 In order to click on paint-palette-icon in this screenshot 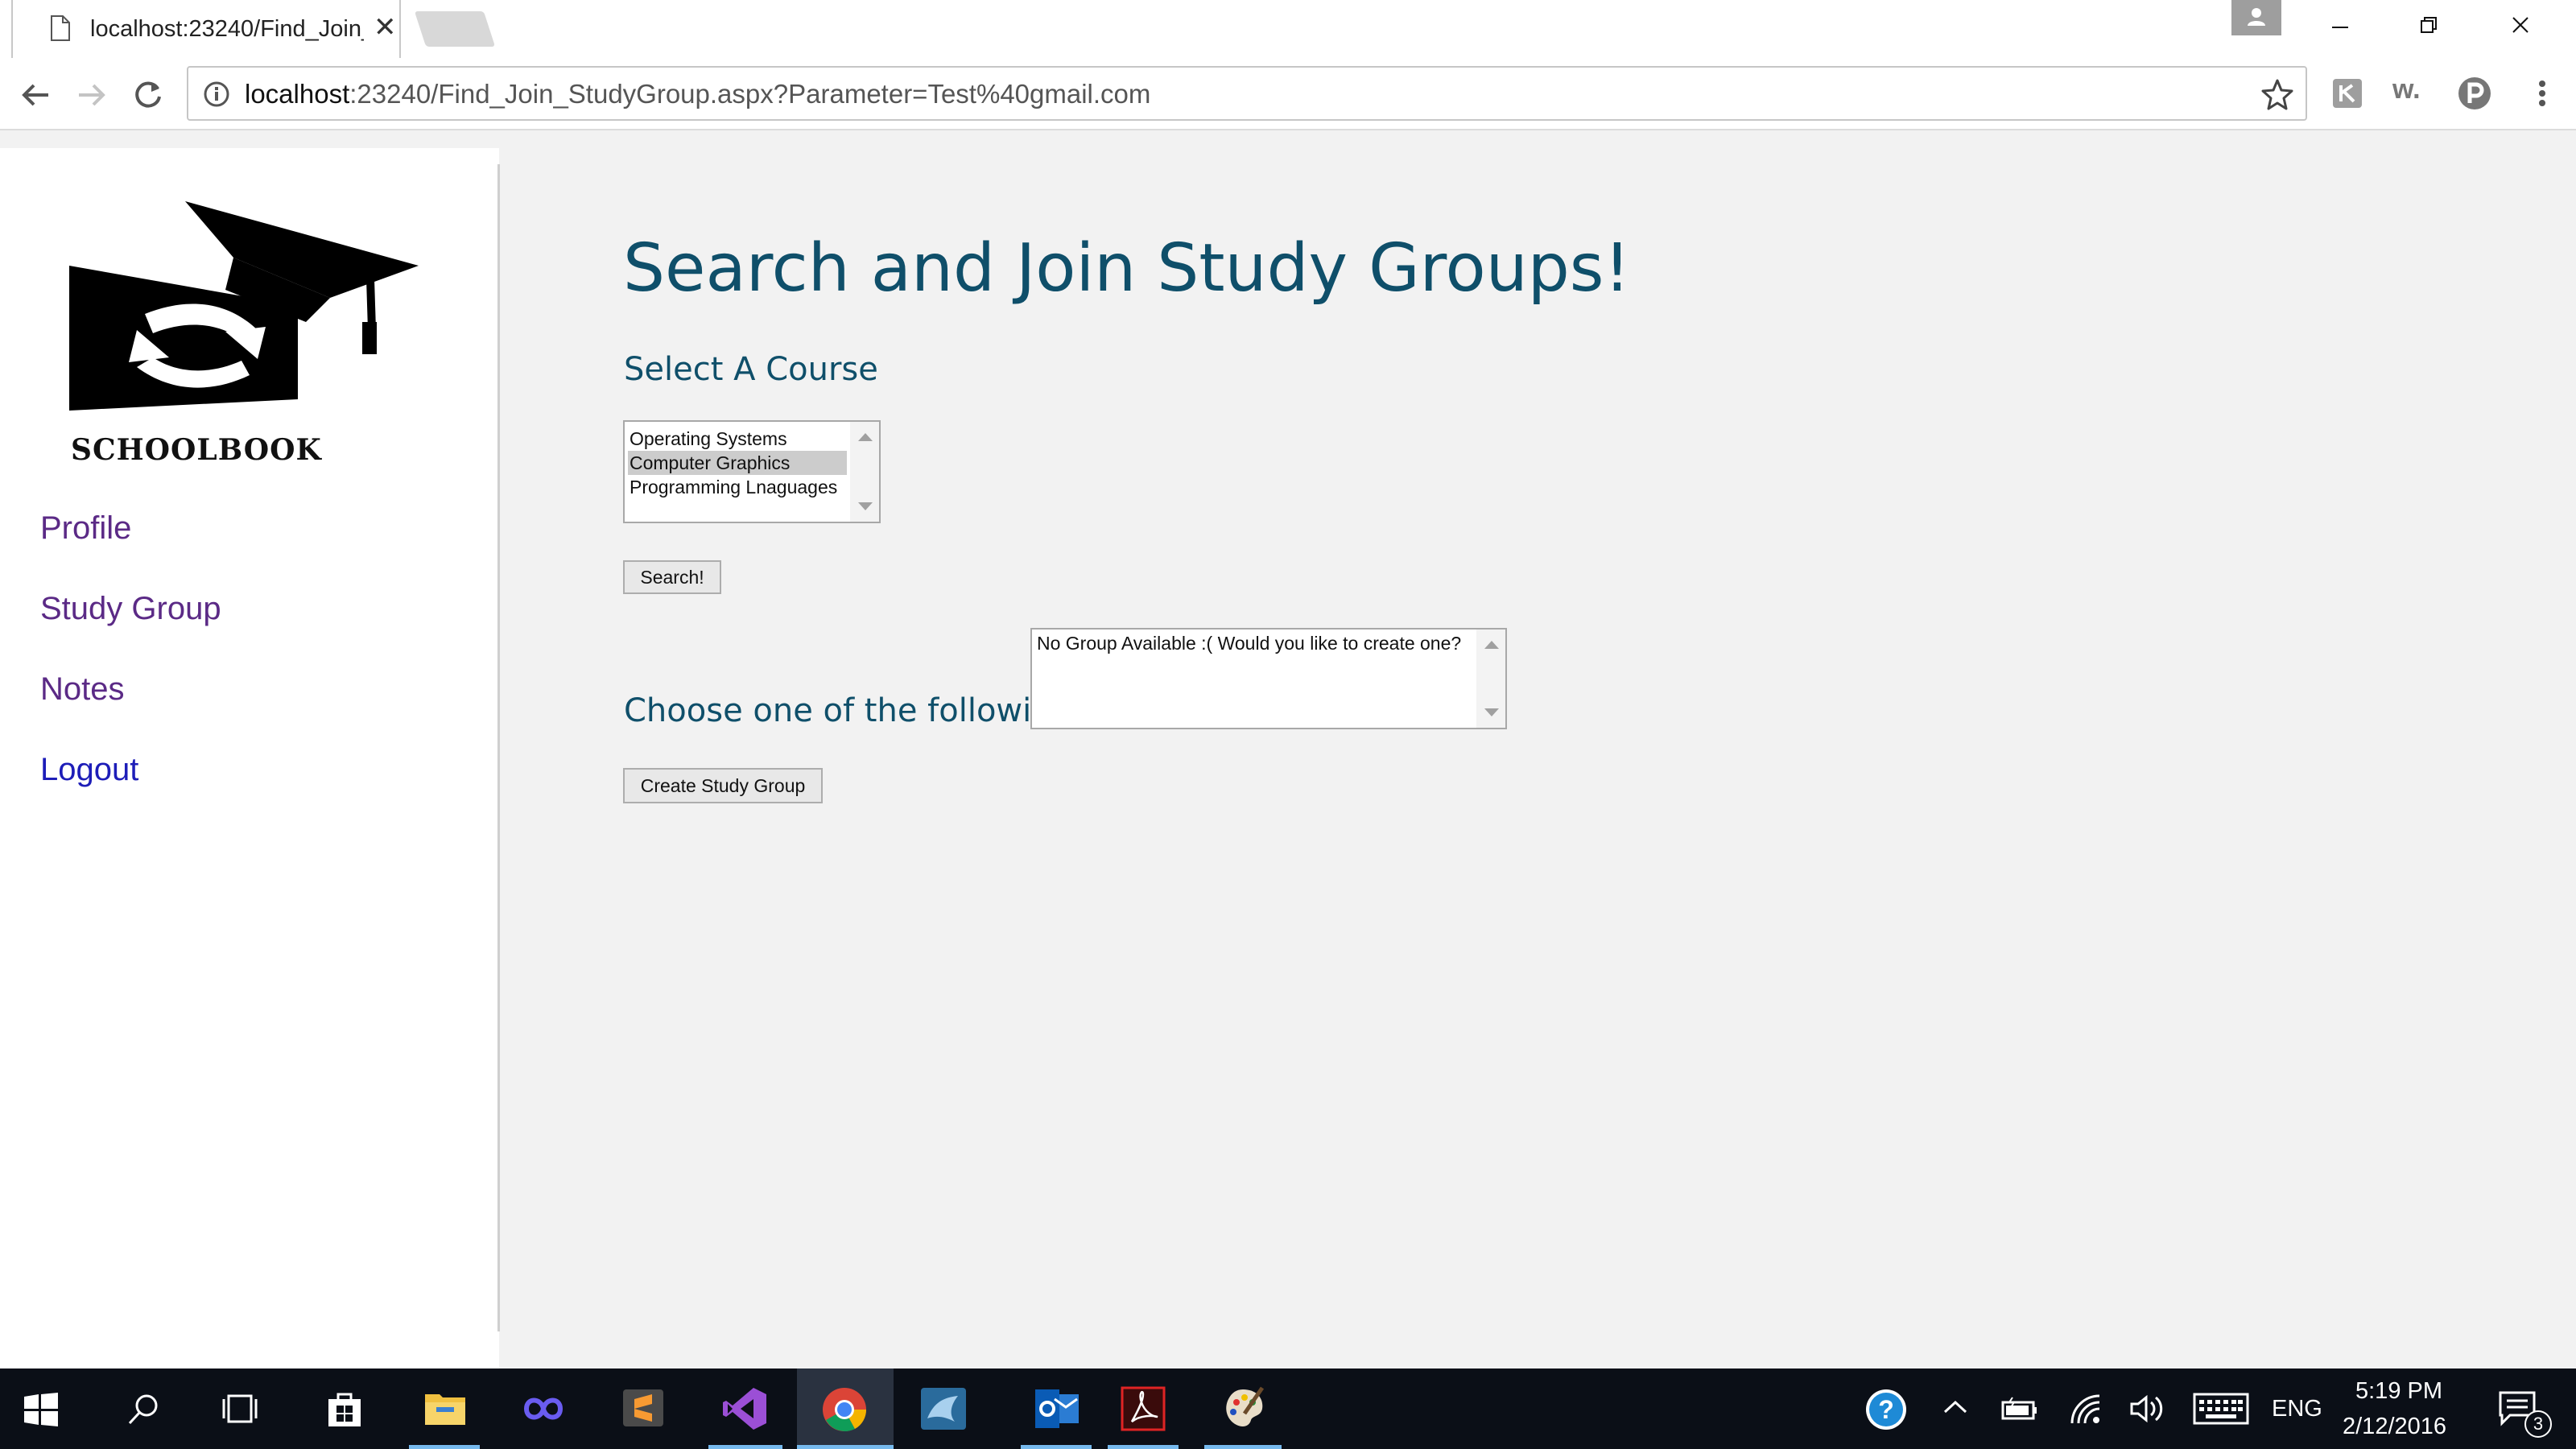, I will do `click(1245, 1406)`.